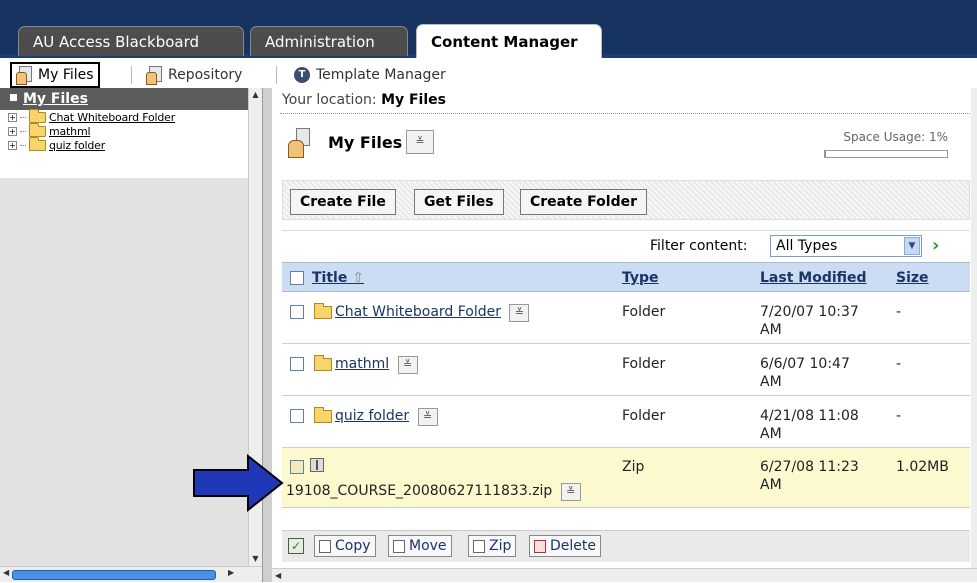 This screenshot has width=977, height=583. I want to click on tab-content-manager: Content Manager, so click(509, 41).